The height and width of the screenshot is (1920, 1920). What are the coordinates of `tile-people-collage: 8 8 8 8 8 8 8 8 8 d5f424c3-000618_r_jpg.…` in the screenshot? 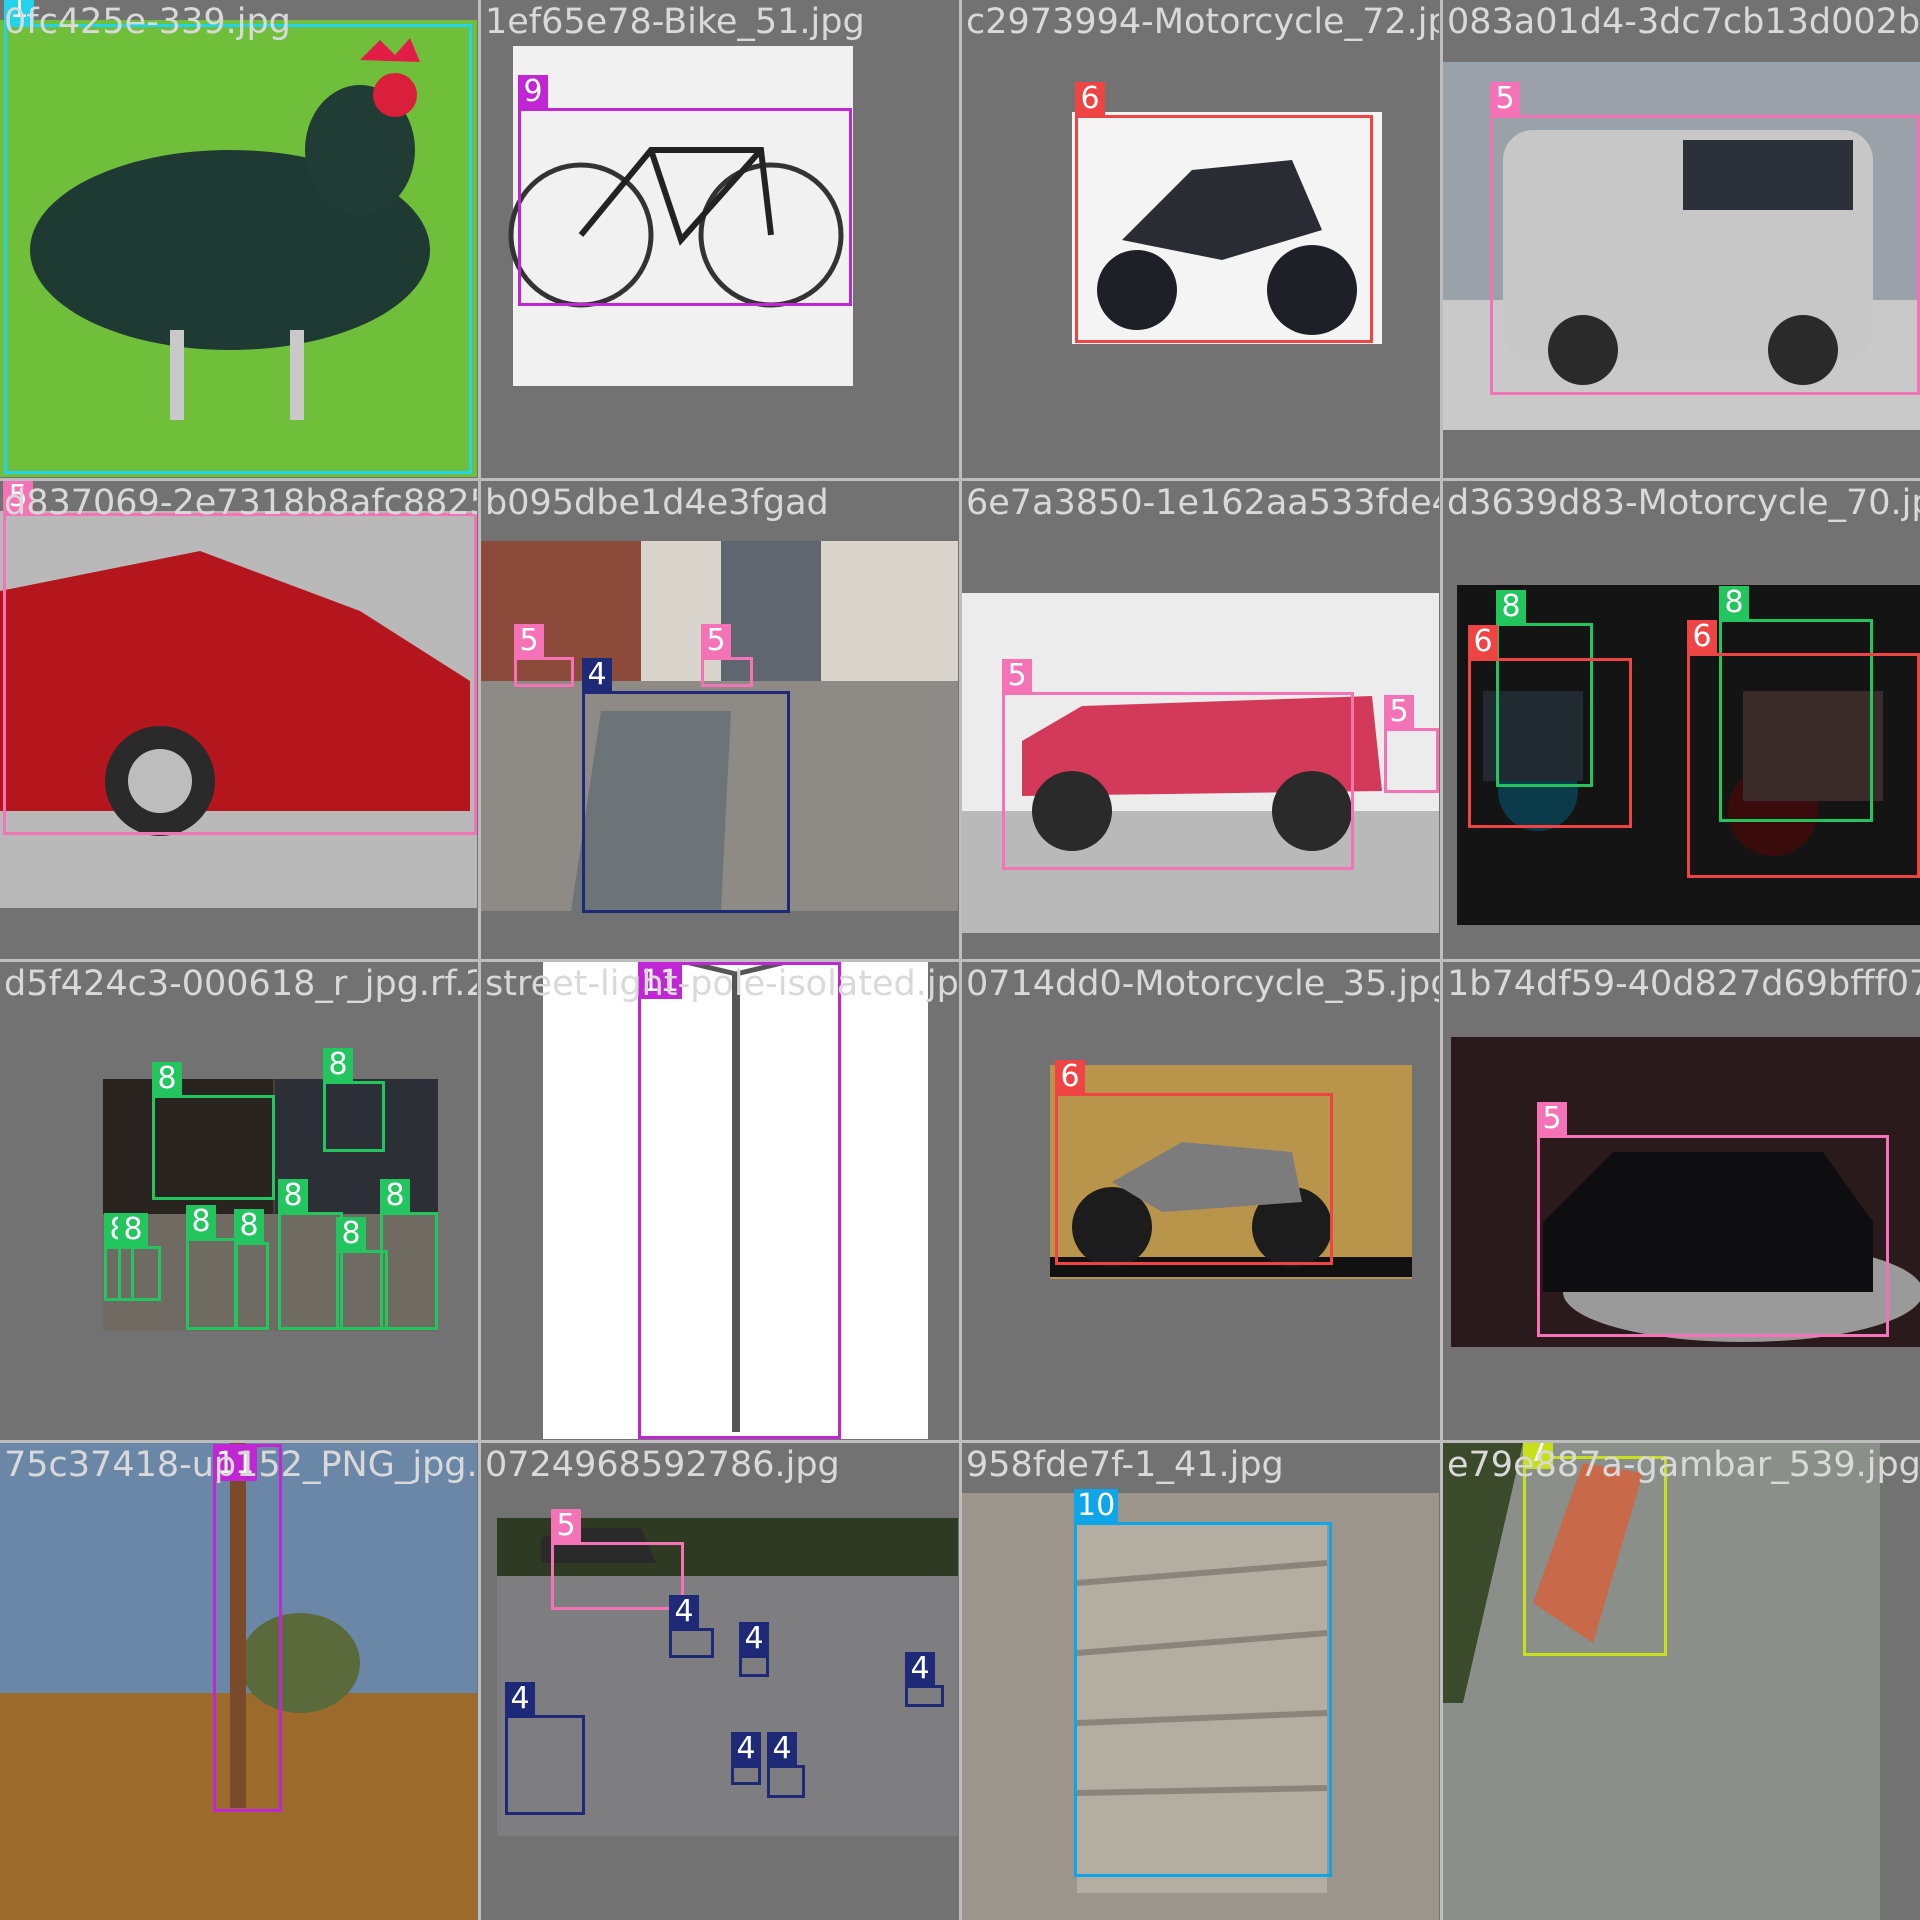 It's located at (238, 1200).